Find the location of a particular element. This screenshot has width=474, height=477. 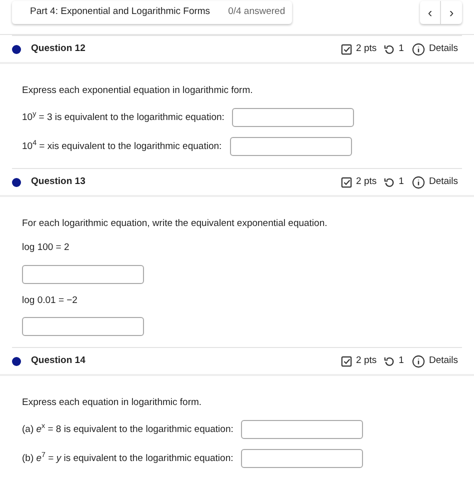

part-selector: Part 4: Exponential and Logarithmic Forms 0/4 answered is located at coordinates (152, 12).